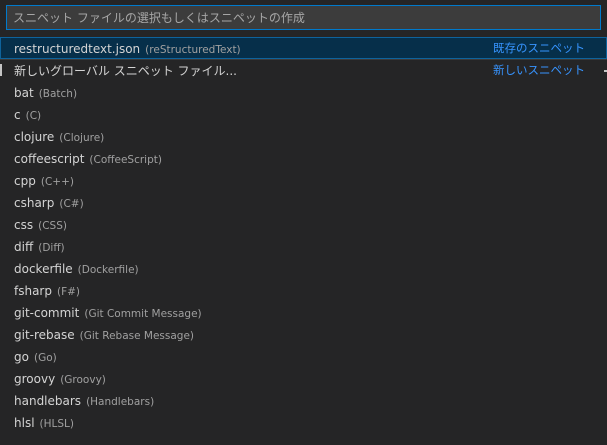 The width and height of the screenshot is (607, 445). What do you see at coordinates (77, 49) in the screenshot?
I see `item-label: restructuredtext.json` at bounding box center [77, 49].